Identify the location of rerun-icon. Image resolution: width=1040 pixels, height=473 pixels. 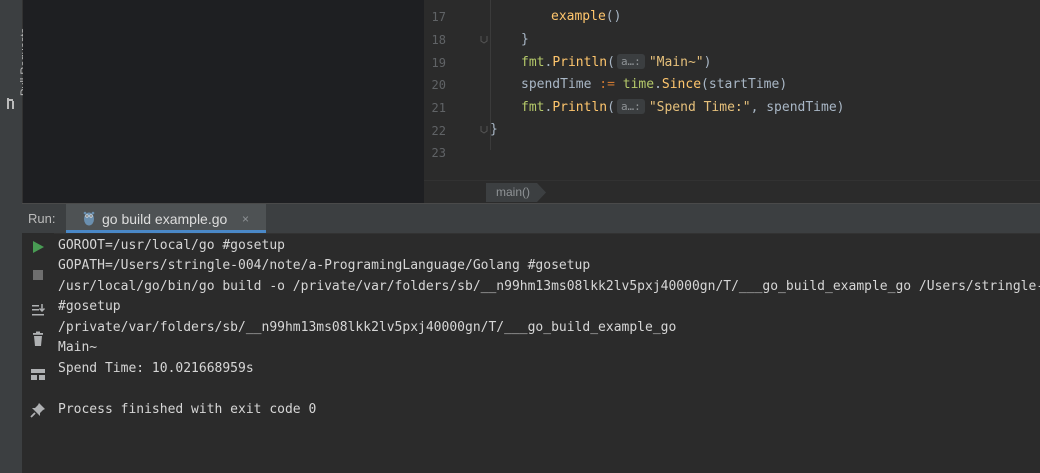
(38, 247).